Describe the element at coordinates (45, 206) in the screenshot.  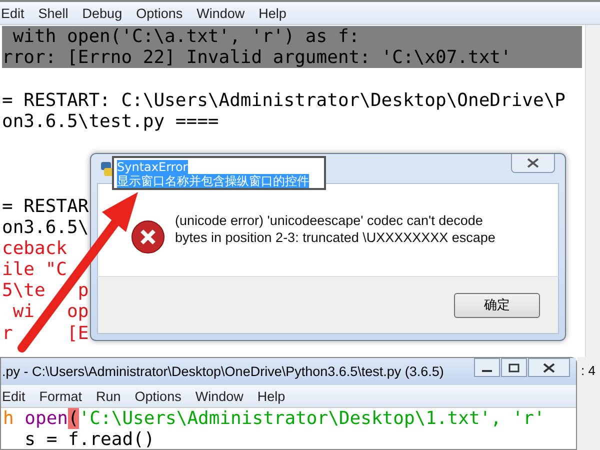
I see `output-line: = RESTAR` at that location.